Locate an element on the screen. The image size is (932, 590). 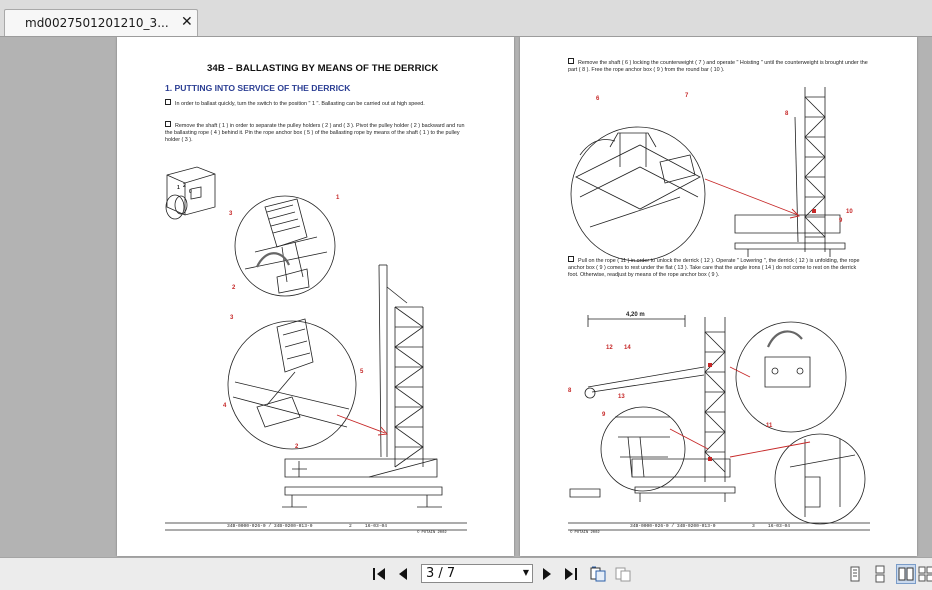
callout-11: 11 is located at coordinates (769, 426).